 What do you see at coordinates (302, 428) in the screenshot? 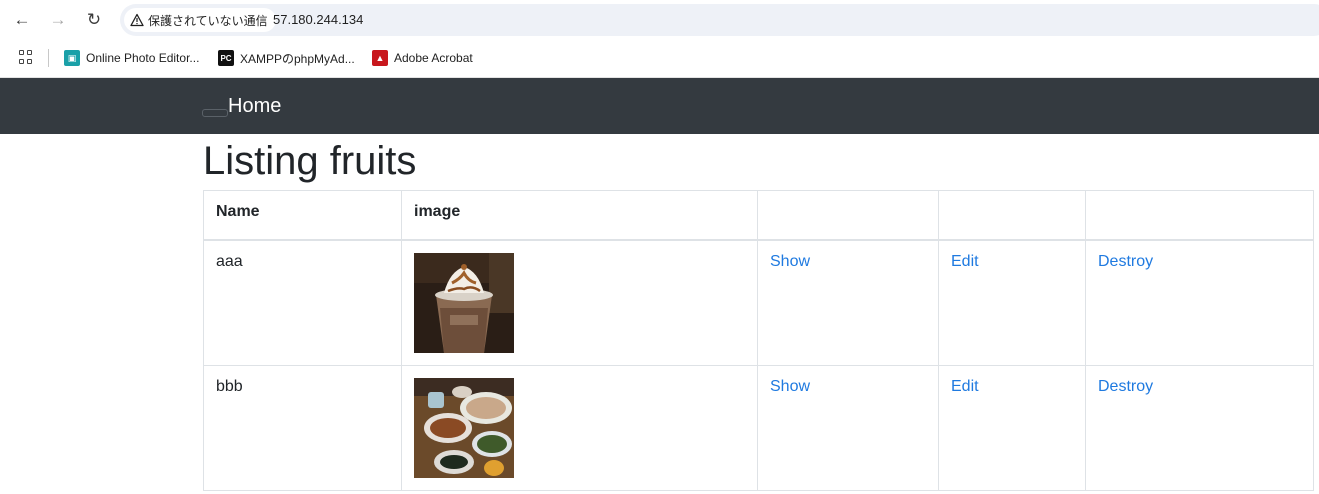
I see `fruit-name: bbb` at bounding box center [302, 428].